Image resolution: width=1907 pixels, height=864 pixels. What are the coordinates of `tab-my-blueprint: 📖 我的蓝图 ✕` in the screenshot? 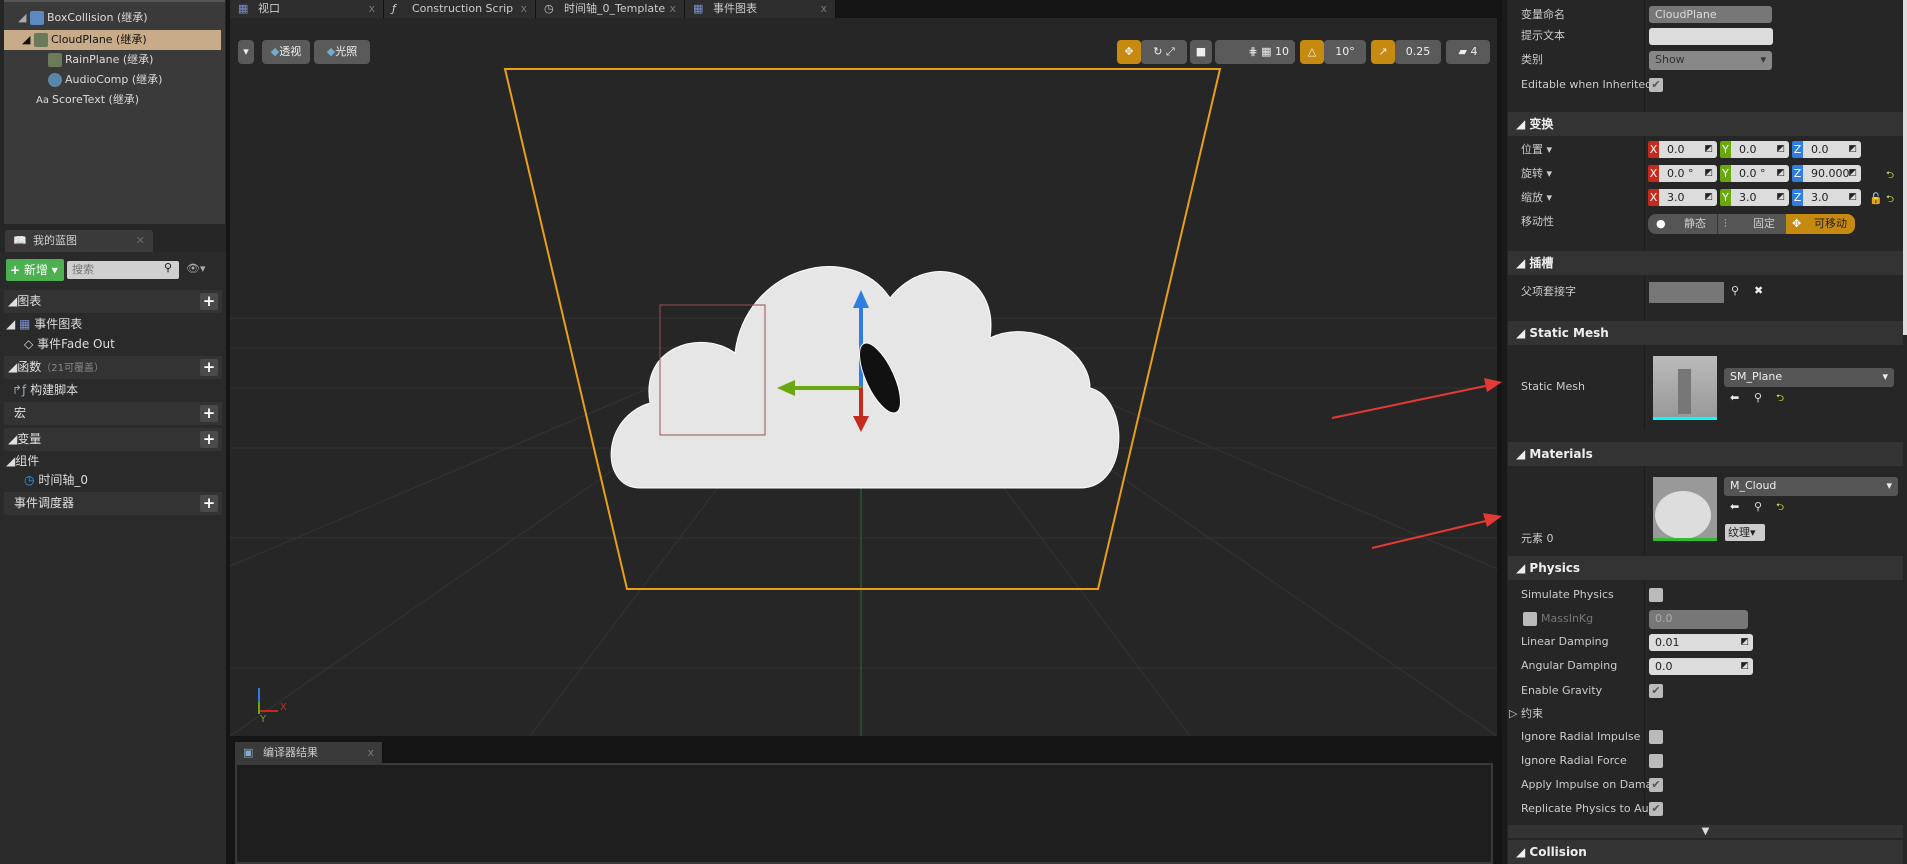 It's located at (79, 241).